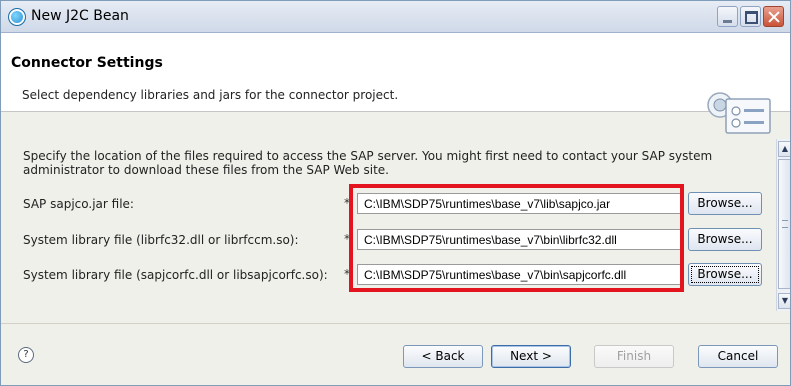 Image resolution: width=791 pixels, height=386 pixels. What do you see at coordinates (634, 356) in the screenshot?
I see `finish-button: Finish` at bounding box center [634, 356].